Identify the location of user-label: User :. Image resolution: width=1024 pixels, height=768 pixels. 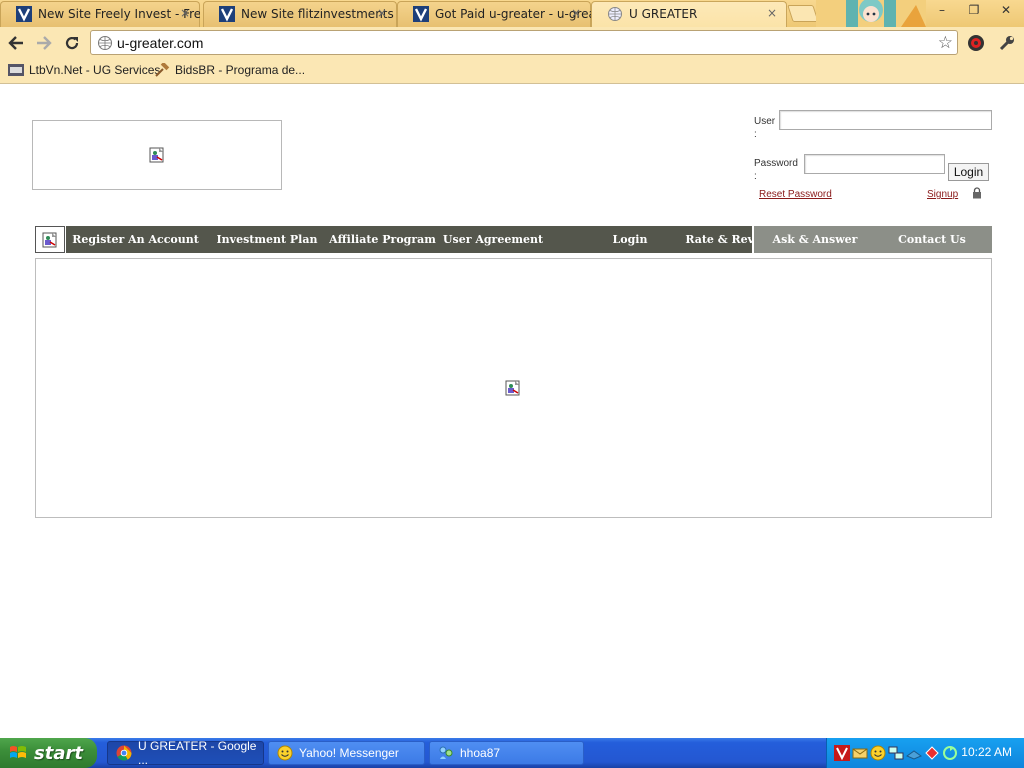
(765, 128).